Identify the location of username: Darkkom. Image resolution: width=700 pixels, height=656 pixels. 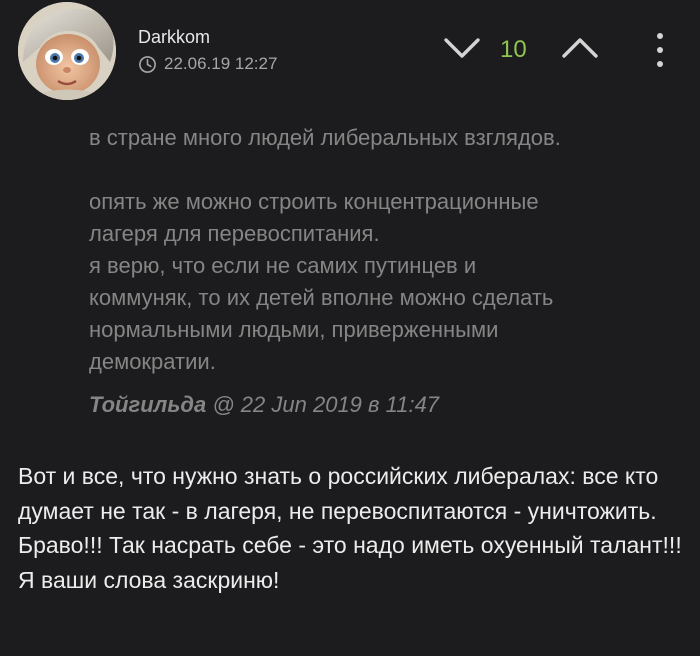
(174, 37).